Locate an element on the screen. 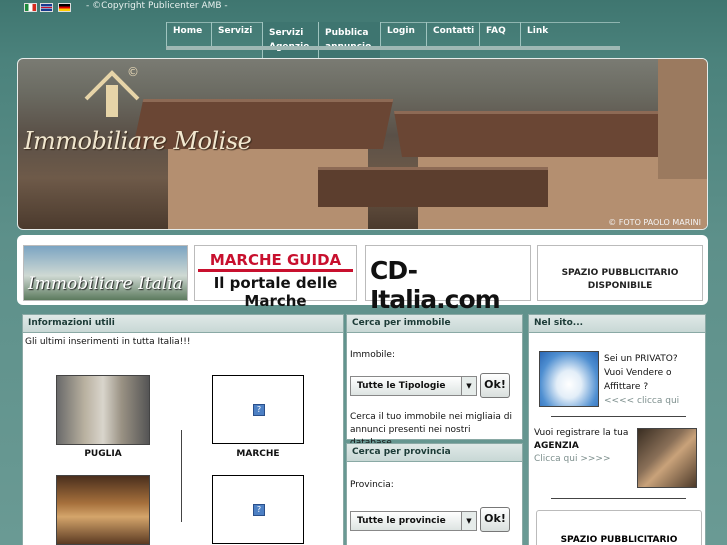 The image size is (727, 545). nav-contatti: Contatti is located at coordinates (452, 34).